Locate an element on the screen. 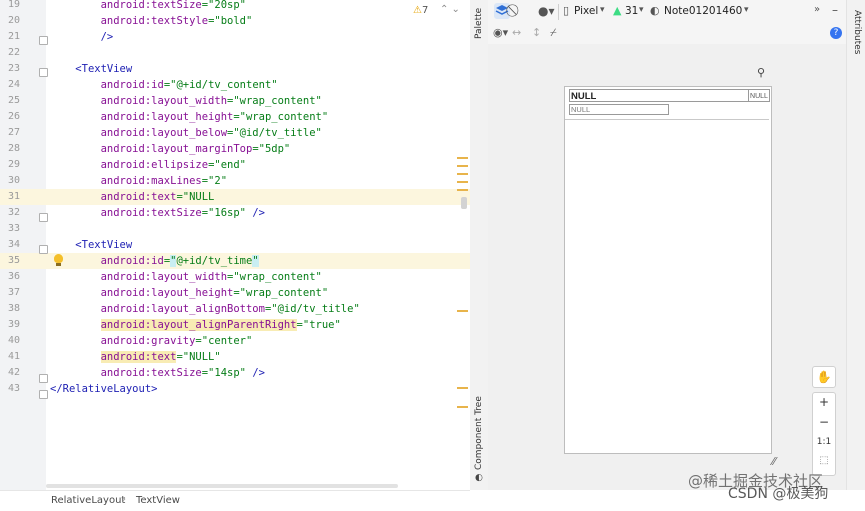 The width and height of the screenshot is (865, 511). code-text: android:ellipsize="end" is located at coordinates (148, 165).